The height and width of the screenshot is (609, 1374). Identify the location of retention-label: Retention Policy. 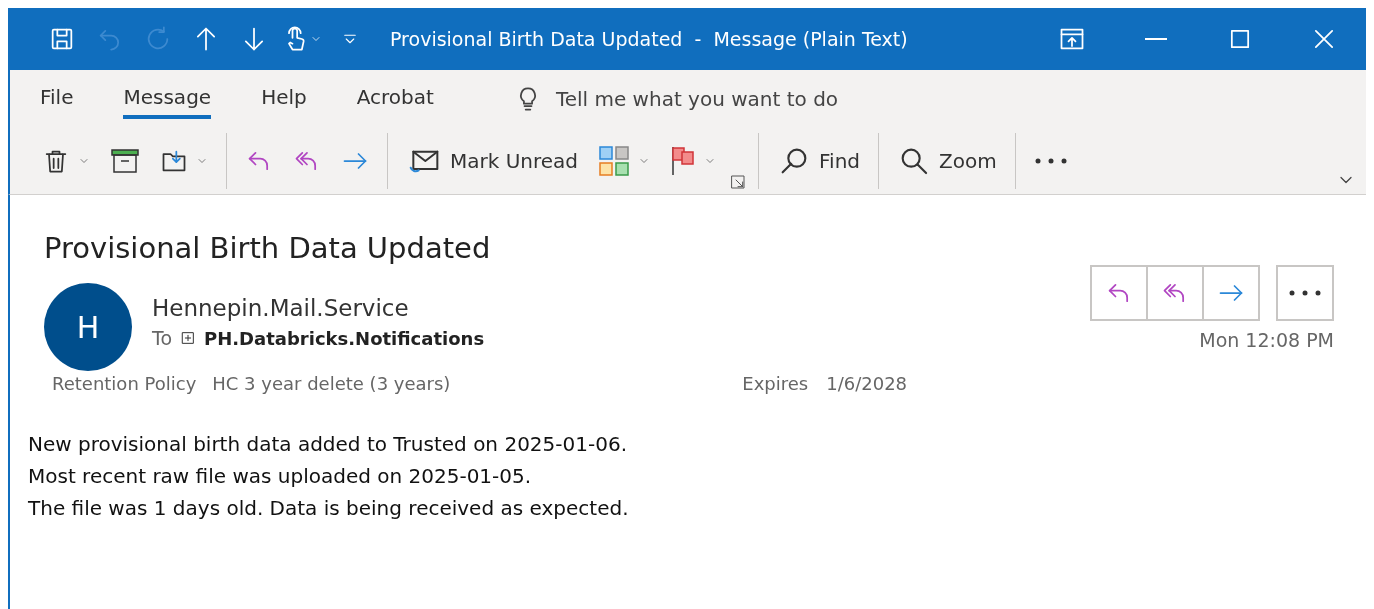
(124, 383).